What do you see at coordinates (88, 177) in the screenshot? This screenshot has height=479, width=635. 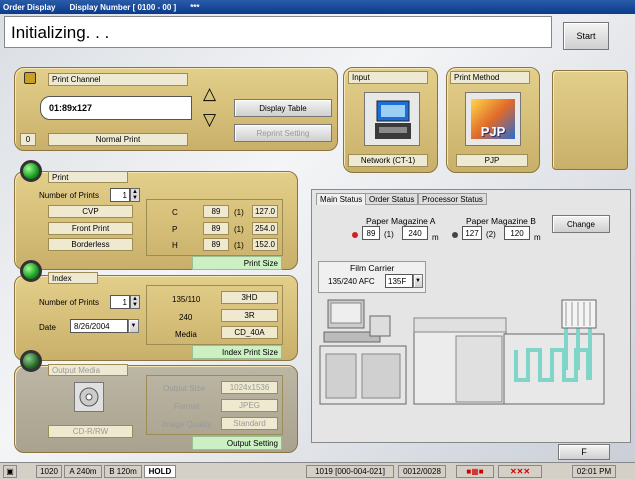 I see `print-label: Print` at bounding box center [88, 177].